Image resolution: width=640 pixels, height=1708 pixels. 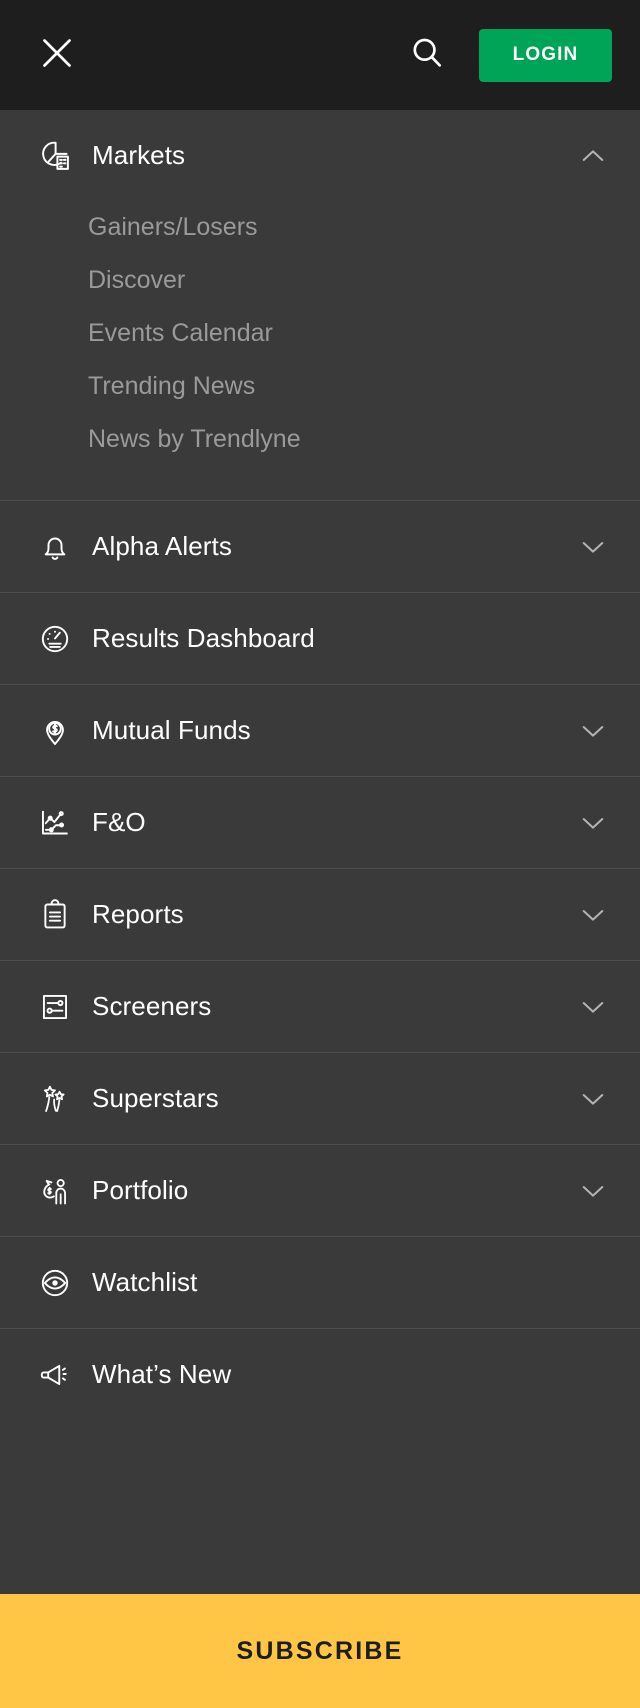 What do you see at coordinates (119, 822) in the screenshot?
I see `nav-item-label: F&O` at bounding box center [119, 822].